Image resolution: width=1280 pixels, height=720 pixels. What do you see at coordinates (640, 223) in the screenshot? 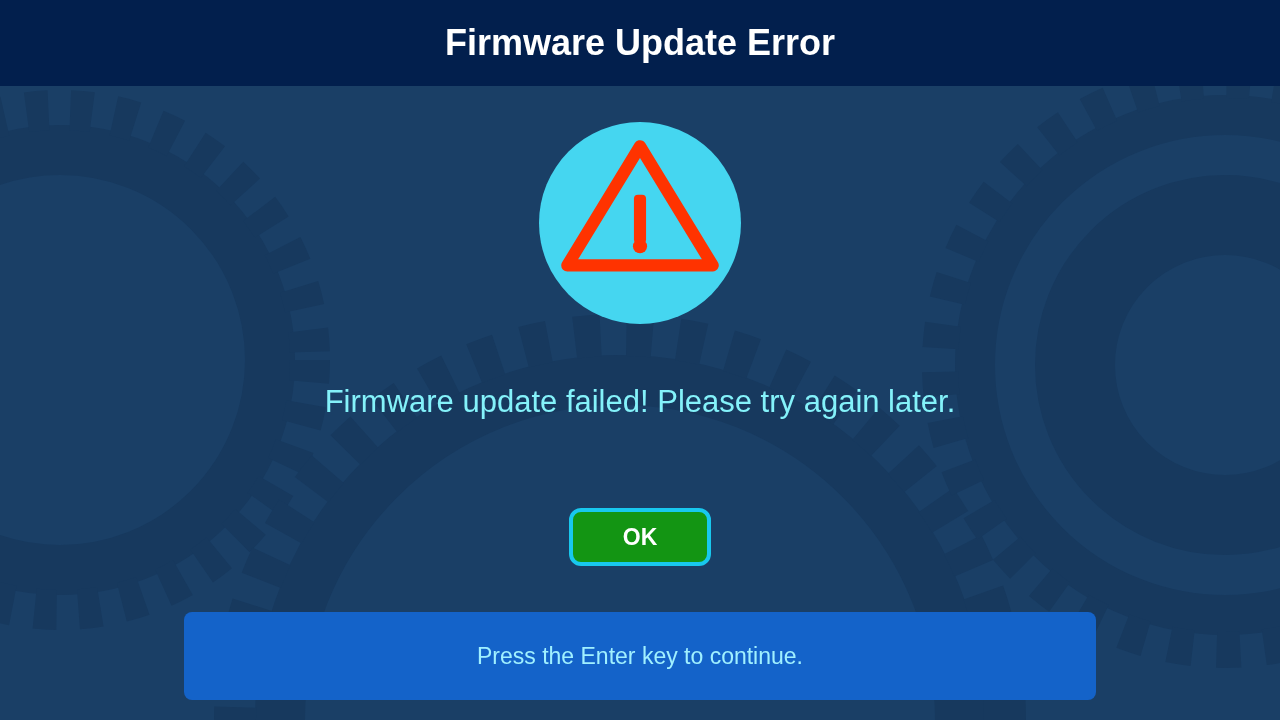
I see `warning-icon` at bounding box center [640, 223].